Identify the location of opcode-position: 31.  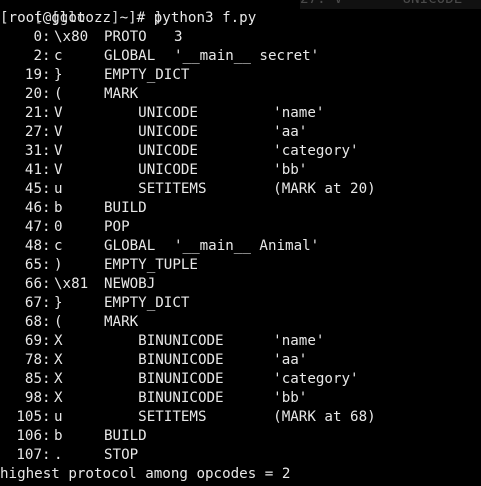
(33, 151).